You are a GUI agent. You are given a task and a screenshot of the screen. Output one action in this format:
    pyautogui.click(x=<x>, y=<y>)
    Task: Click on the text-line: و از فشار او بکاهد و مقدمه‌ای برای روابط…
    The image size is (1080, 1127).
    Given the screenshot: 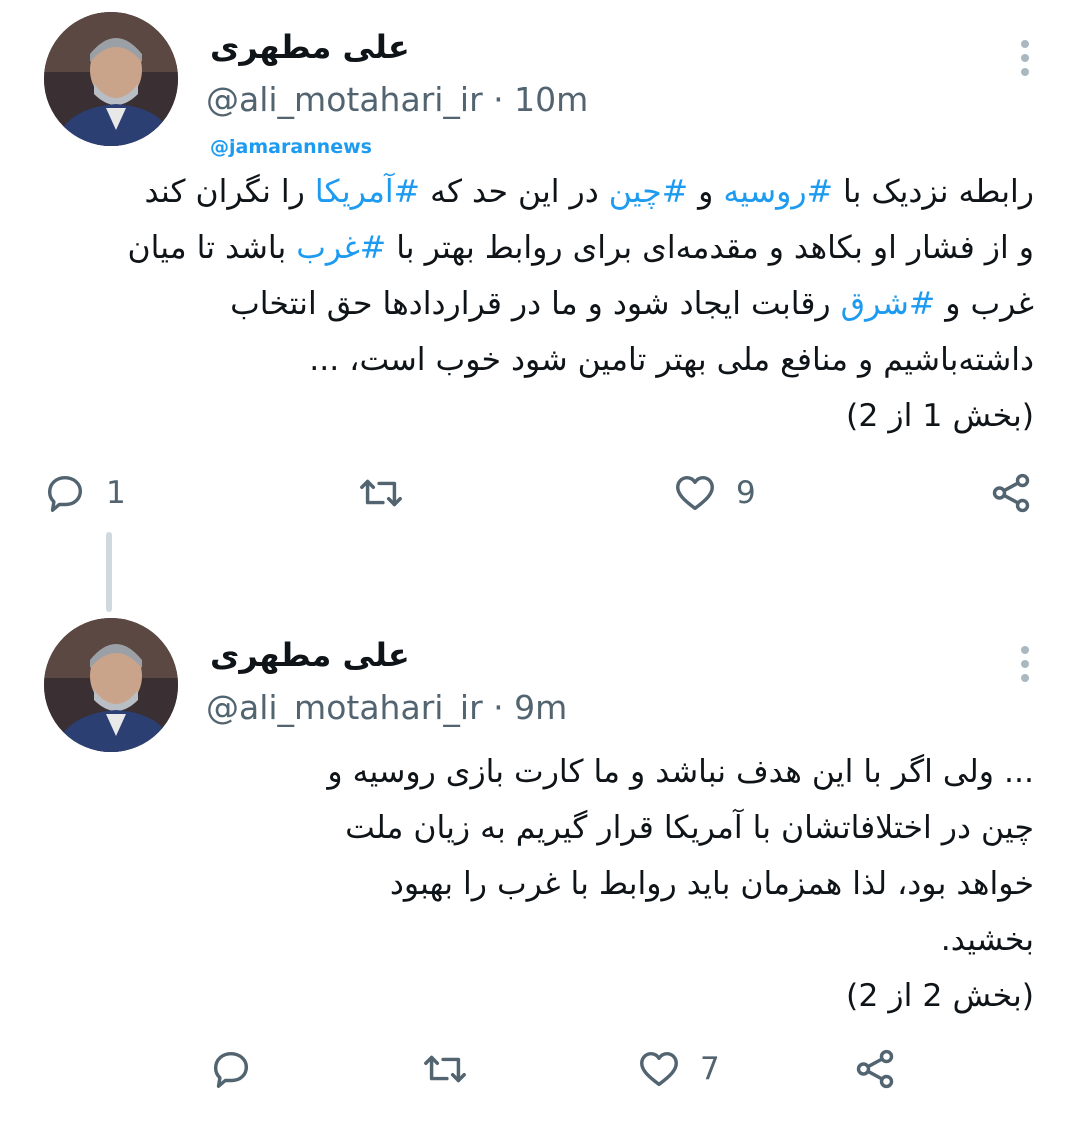 What is the action you would take?
    pyautogui.click(x=580, y=248)
    